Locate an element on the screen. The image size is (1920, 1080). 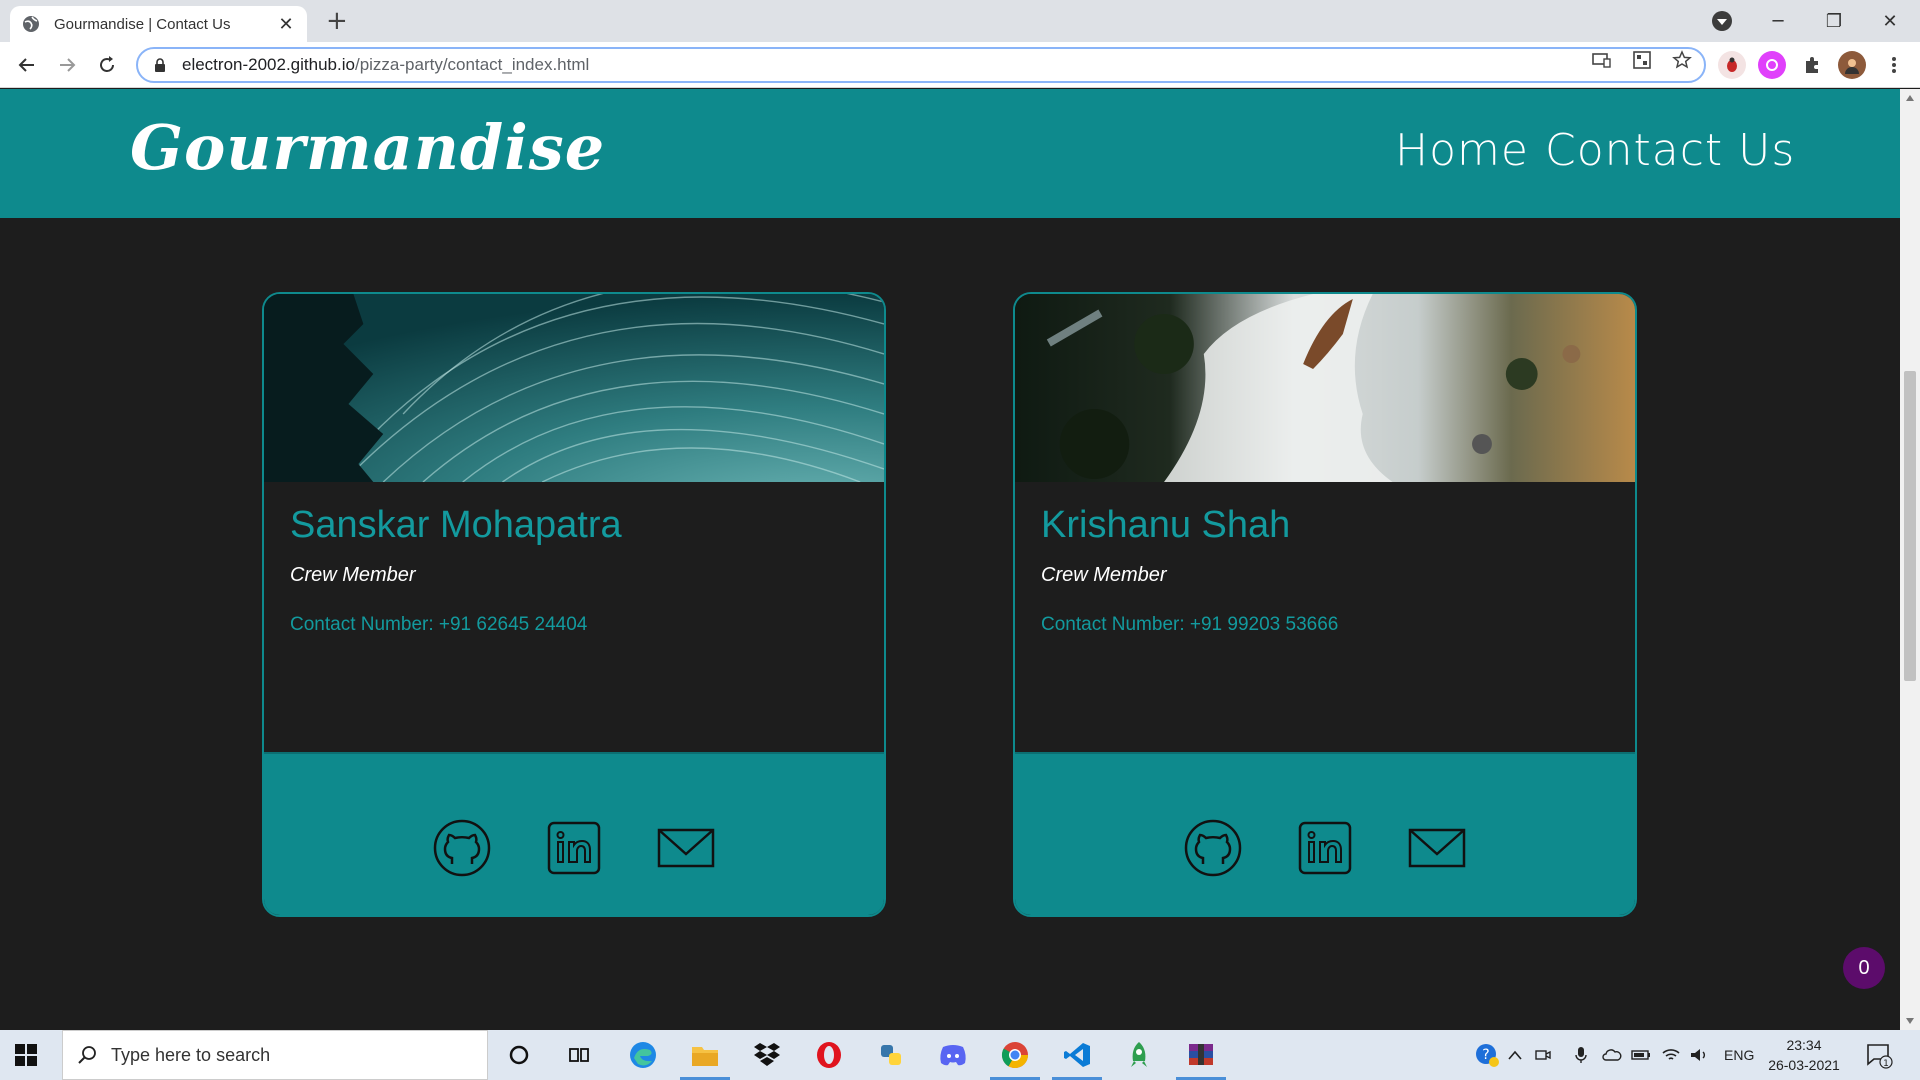
browser-menu-icon is located at coordinates (1894, 65).